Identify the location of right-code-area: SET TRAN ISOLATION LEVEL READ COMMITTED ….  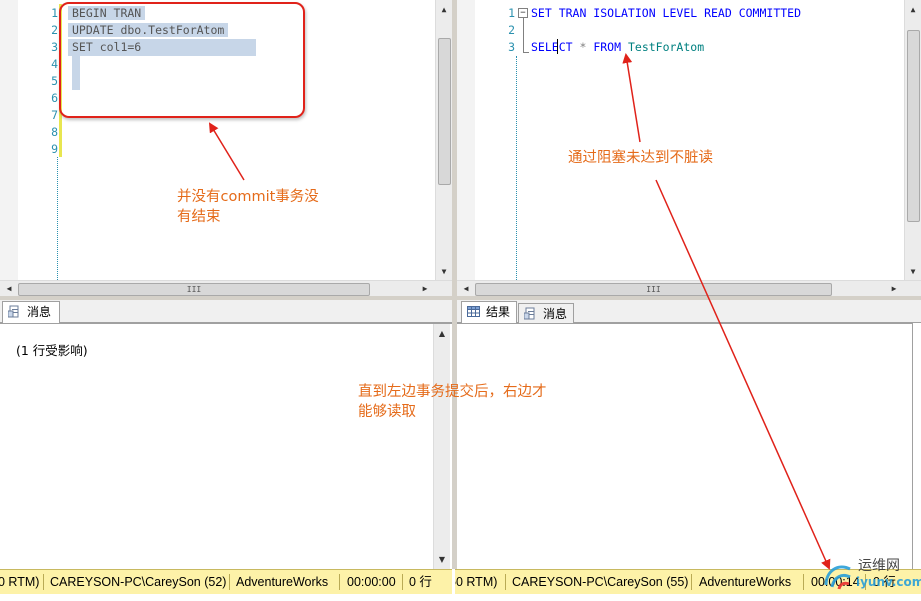
(666, 30).